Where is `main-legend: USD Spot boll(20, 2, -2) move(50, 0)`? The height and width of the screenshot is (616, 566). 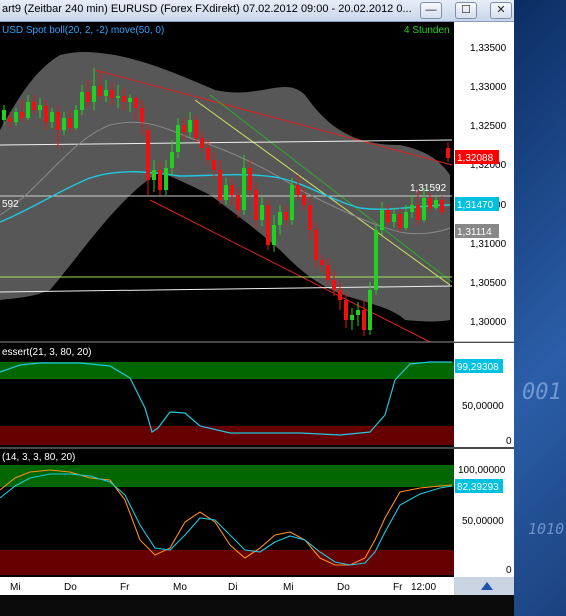 main-legend: USD Spot boll(20, 2, -2) move(50, 0) is located at coordinates (83, 30).